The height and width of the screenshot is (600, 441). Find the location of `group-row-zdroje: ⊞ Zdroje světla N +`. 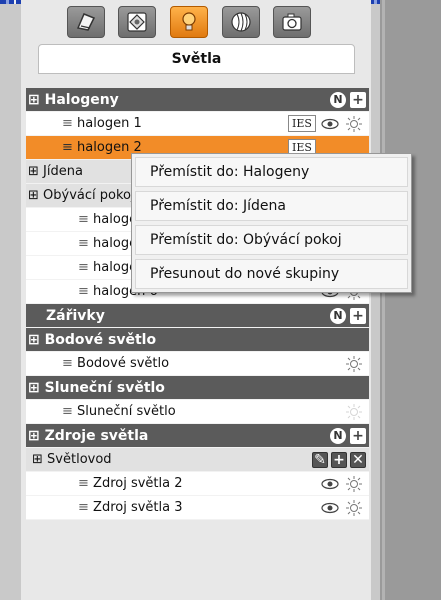

group-row-zdroje: ⊞ Zdroje světla N + is located at coordinates (197, 436).